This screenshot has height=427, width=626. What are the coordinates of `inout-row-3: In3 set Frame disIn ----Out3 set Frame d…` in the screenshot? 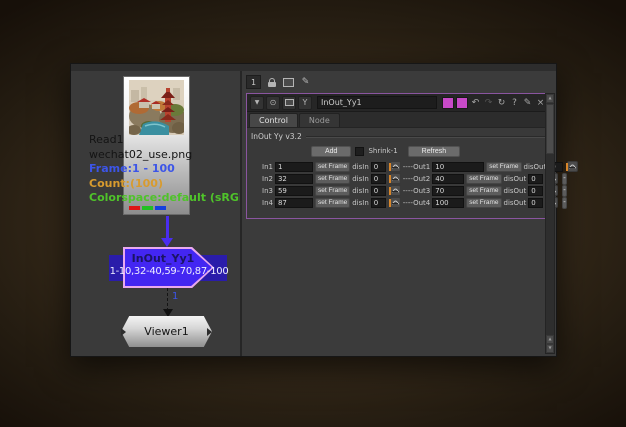 It's located at (414, 190).